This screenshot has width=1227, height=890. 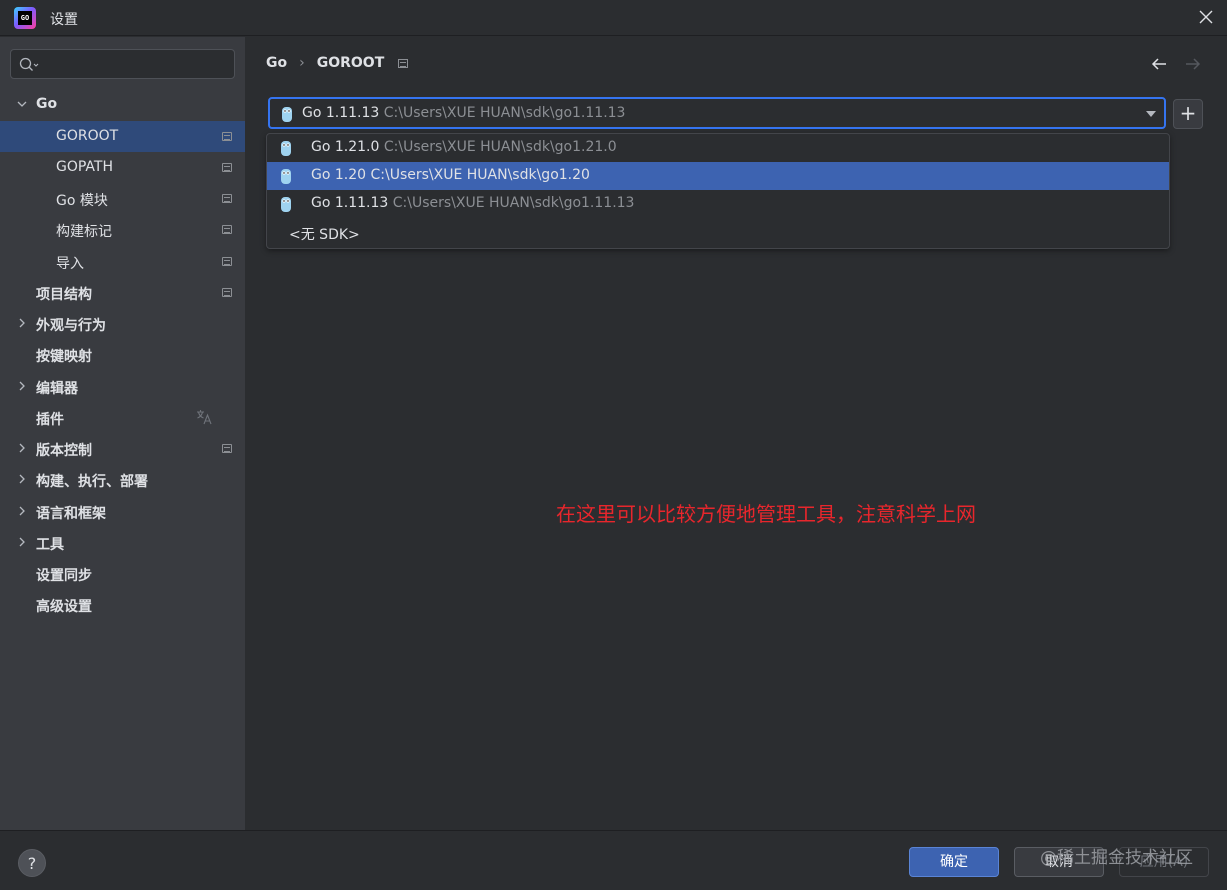 I want to click on chevron-right-icon: ›, so click(x=302, y=63).